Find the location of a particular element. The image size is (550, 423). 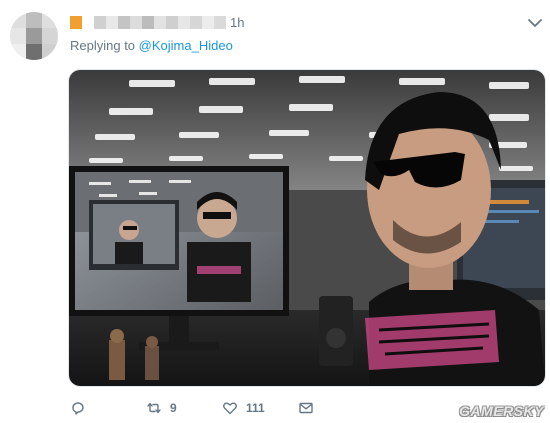

watermark: GAMERSKY is located at coordinates (501, 411).